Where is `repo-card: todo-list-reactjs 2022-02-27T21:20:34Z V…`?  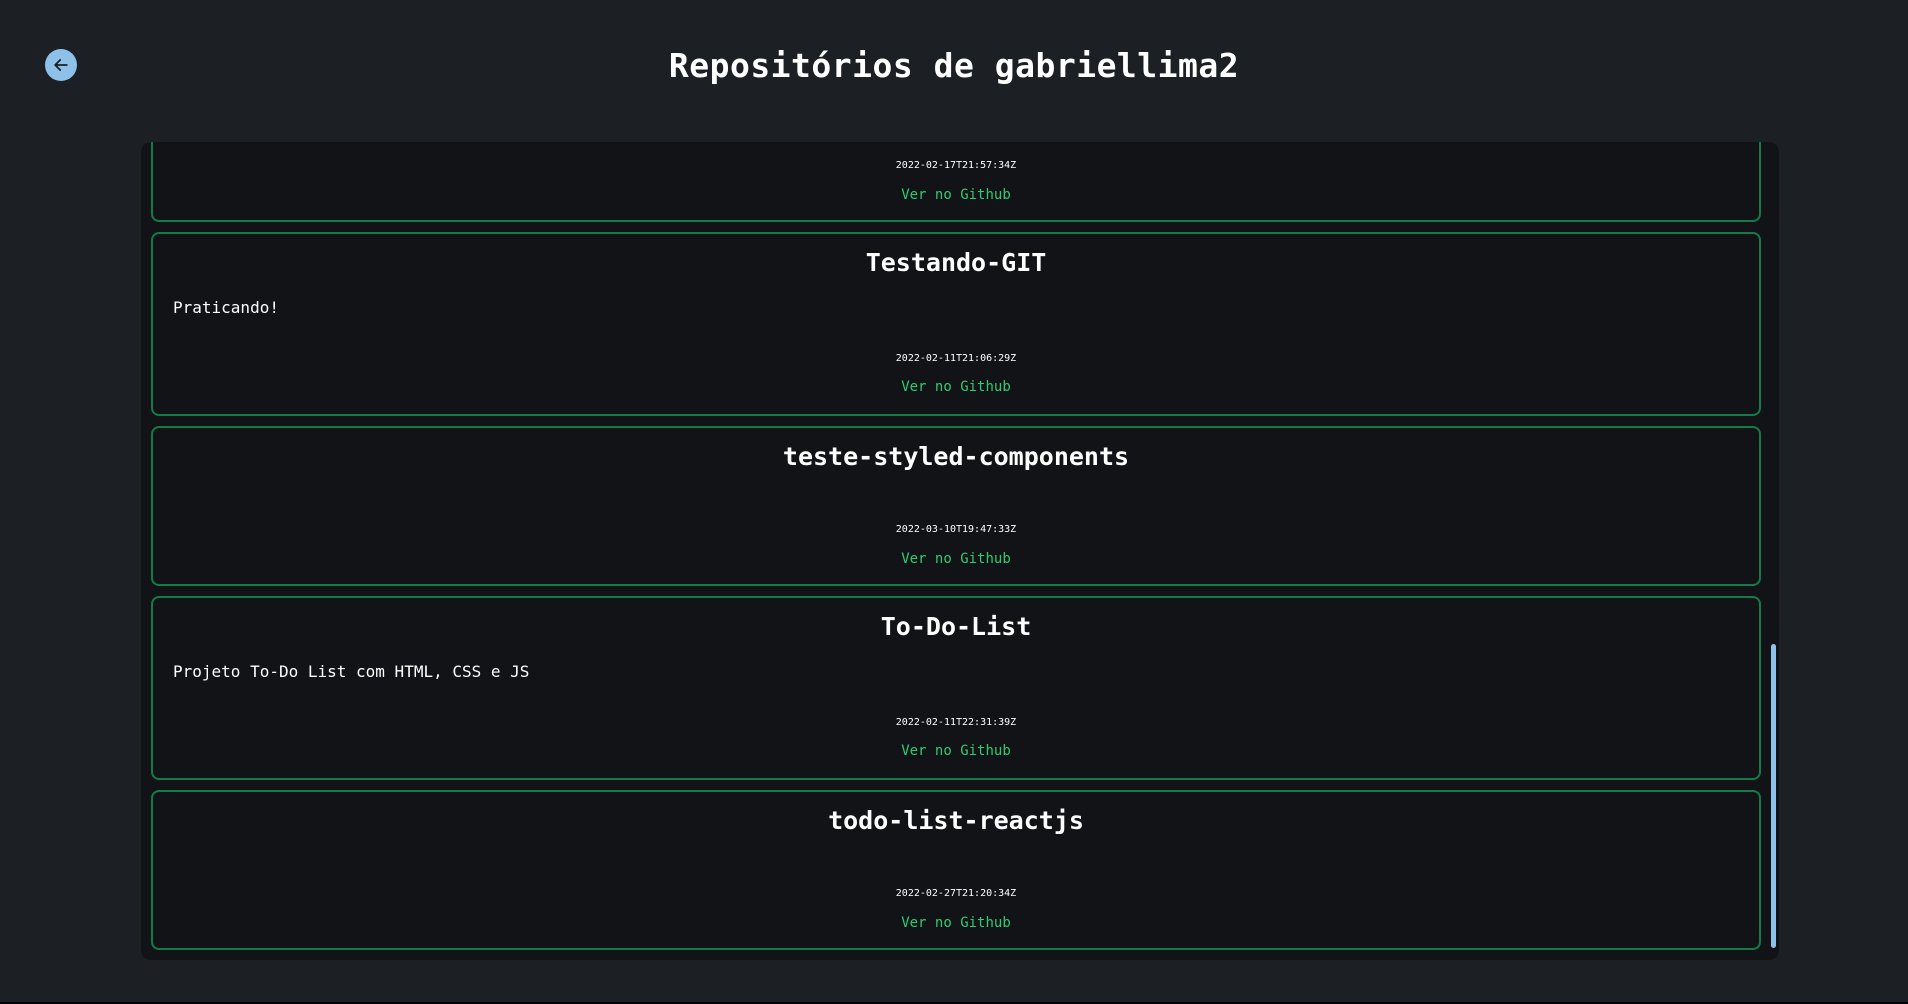
repo-card: todo-list-reactjs 2022-02-27T21:20:34Z V… is located at coordinates (956, 870).